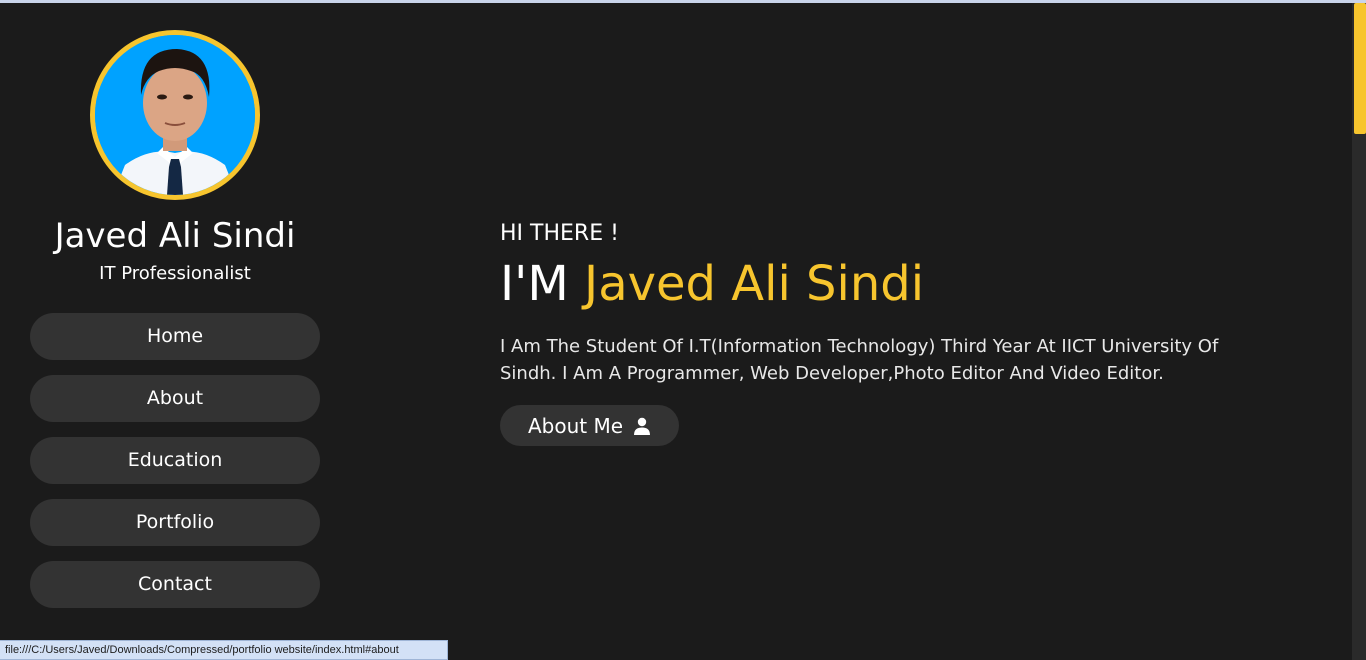  I want to click on nav-contact: Contact, so click(175, 584).